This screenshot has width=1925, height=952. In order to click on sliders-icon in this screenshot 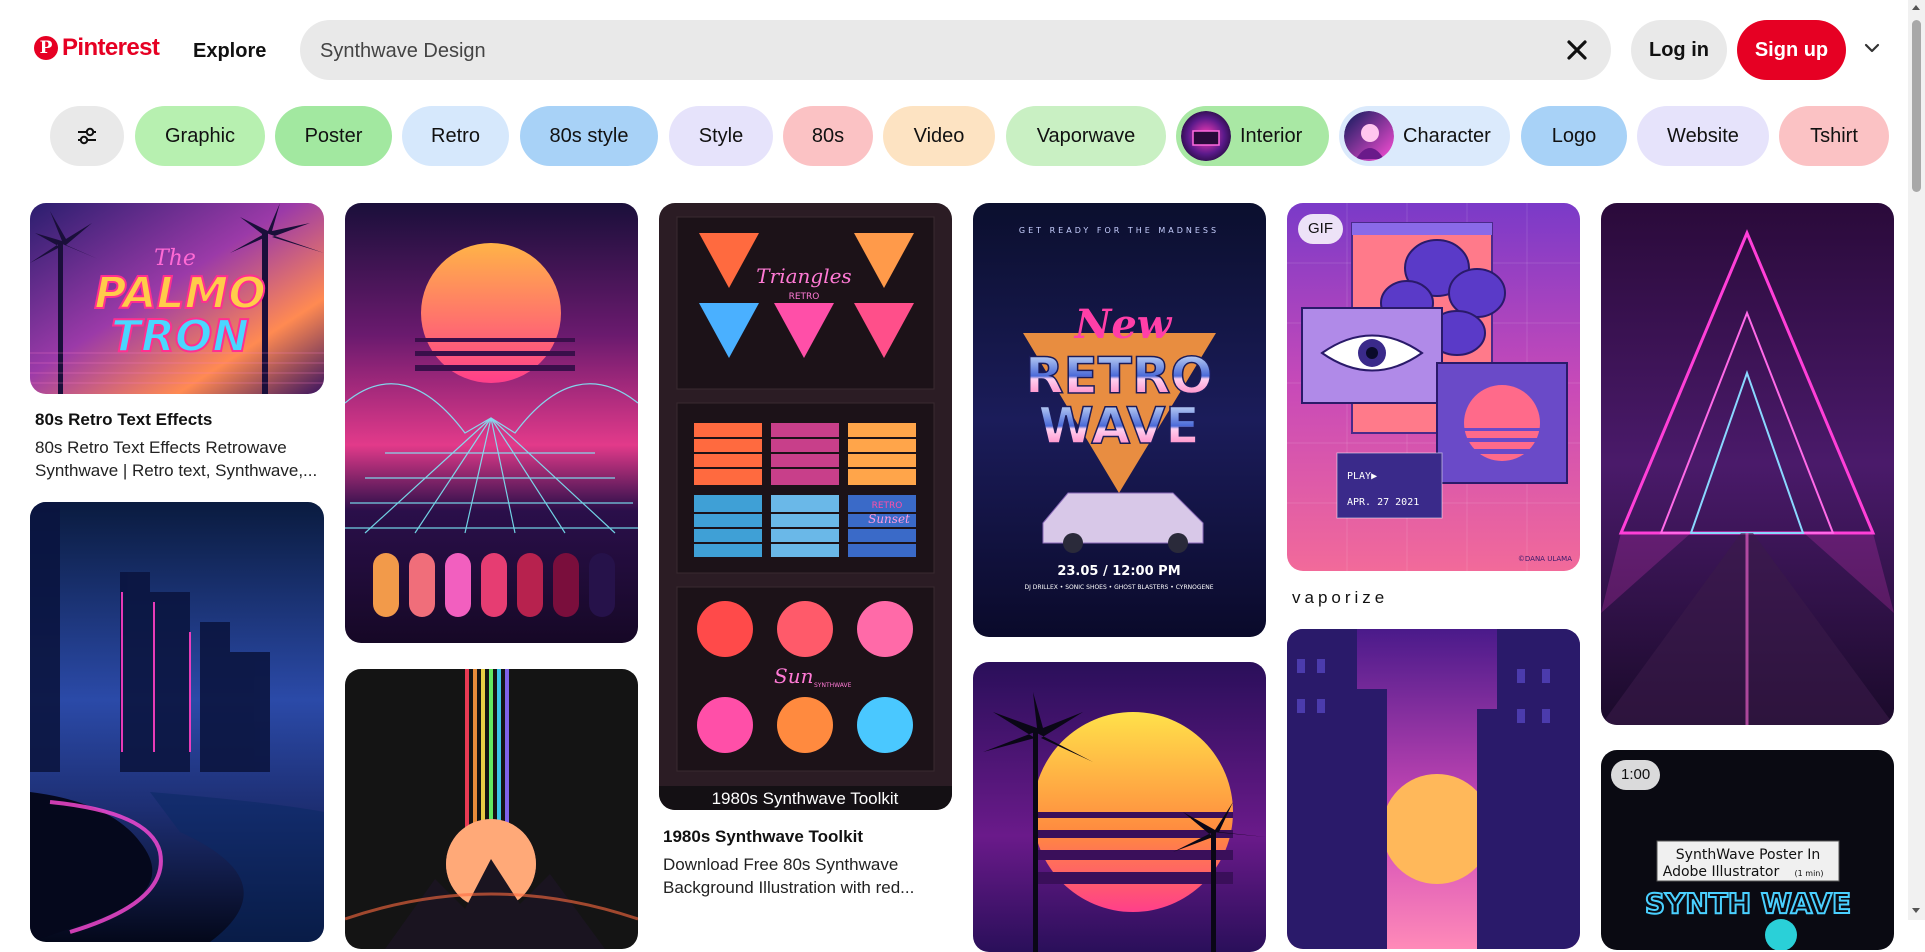, I will do `click(87, 136)`.